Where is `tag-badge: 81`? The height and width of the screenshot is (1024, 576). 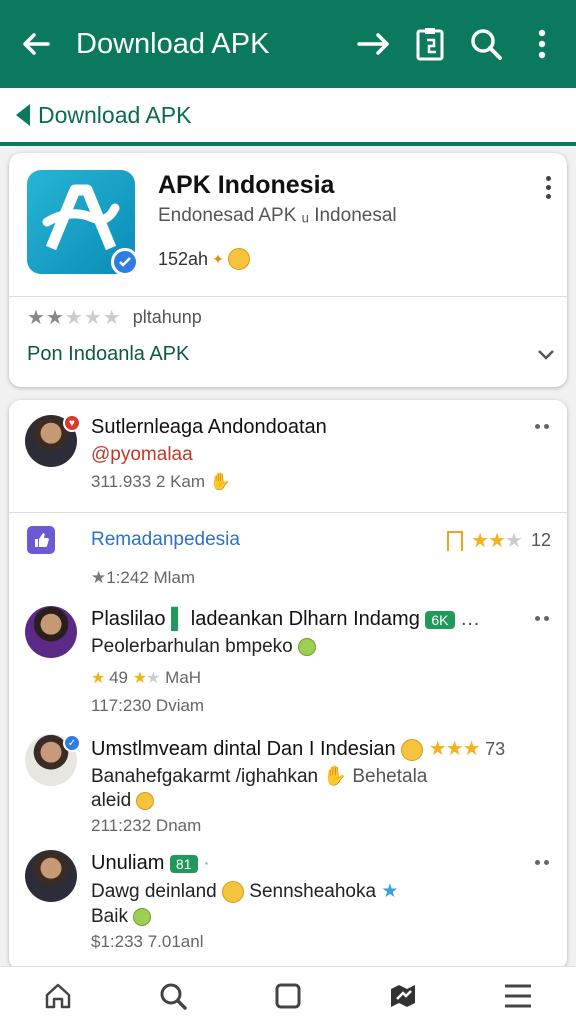 tag-badge: 81 is located at coordinates (183, 863).